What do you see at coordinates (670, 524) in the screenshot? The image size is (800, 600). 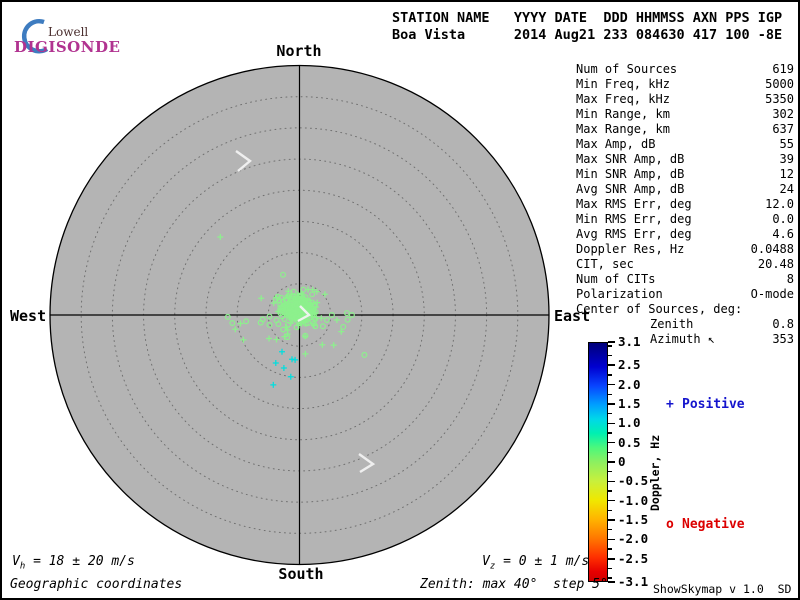 I see `circle-symbol-icon: o` at bounding box center [670, 524].